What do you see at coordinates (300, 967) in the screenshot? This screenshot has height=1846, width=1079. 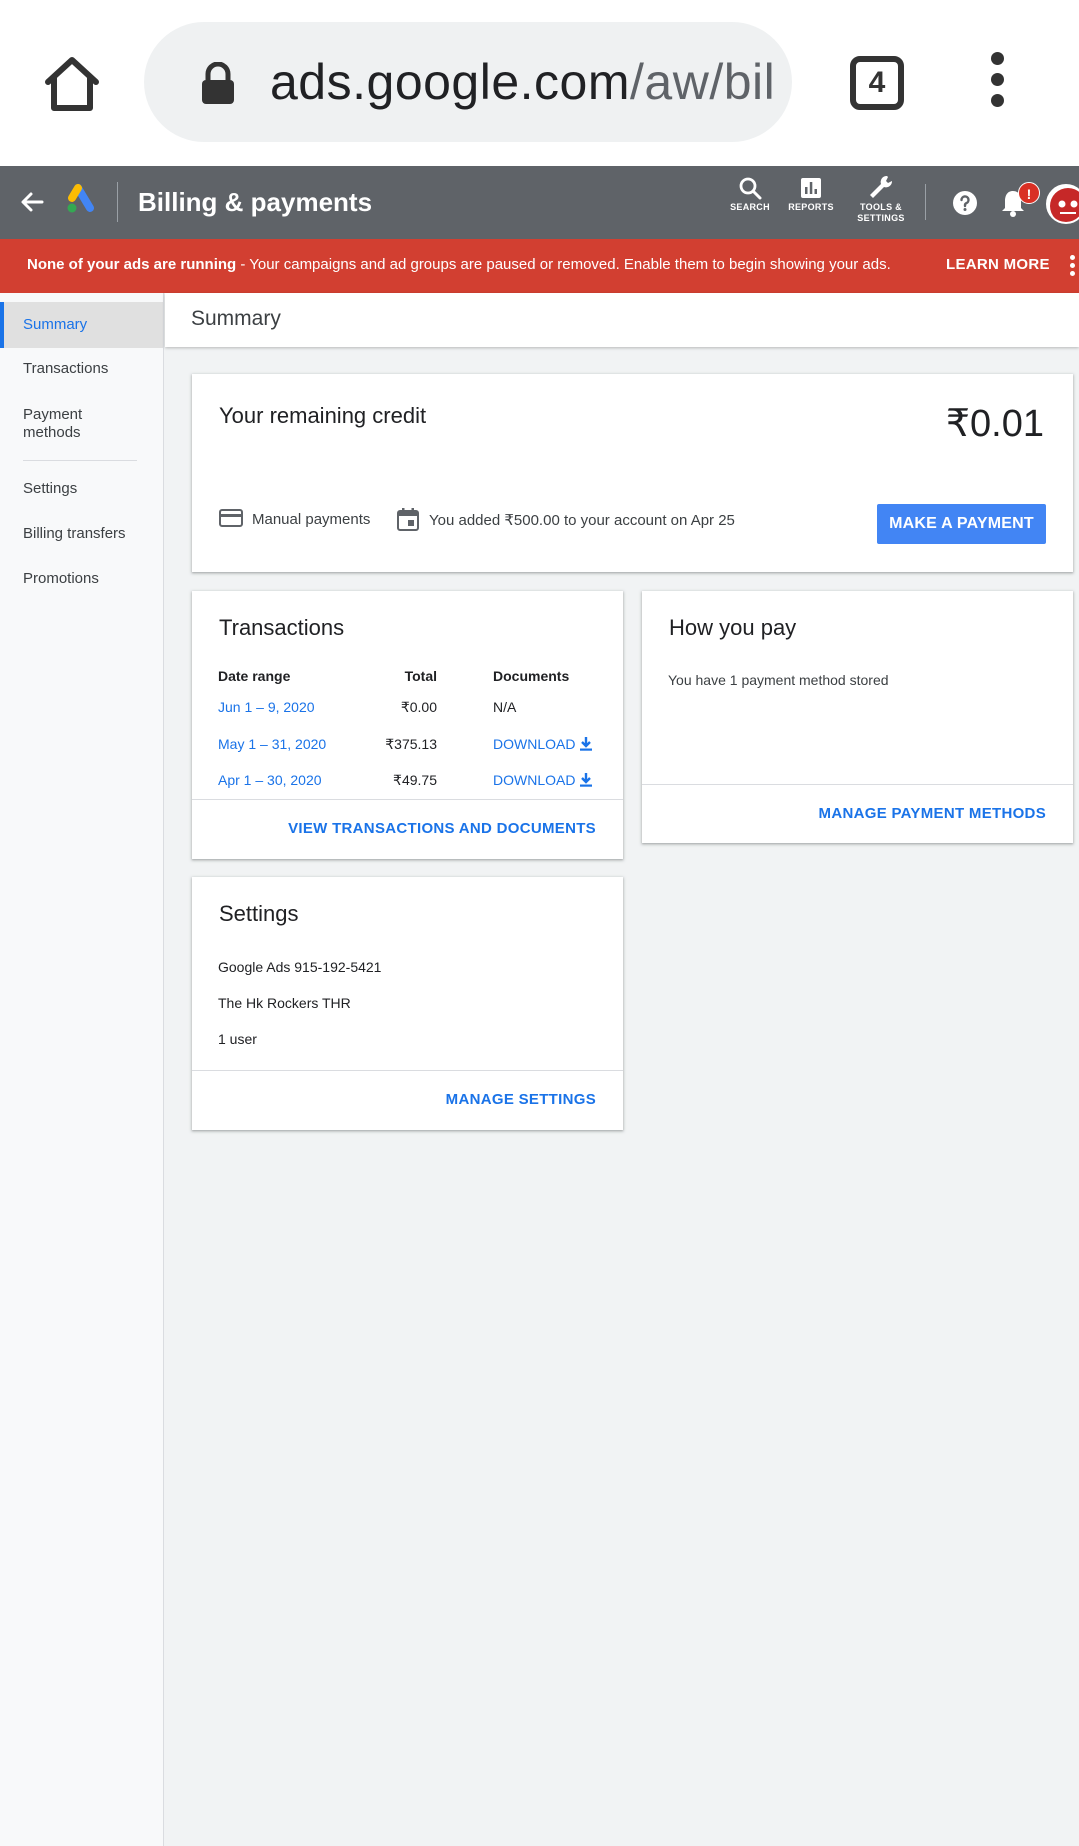 I see `account-id: Google Ads 915-192-5421` at bounding box center [300, 967].